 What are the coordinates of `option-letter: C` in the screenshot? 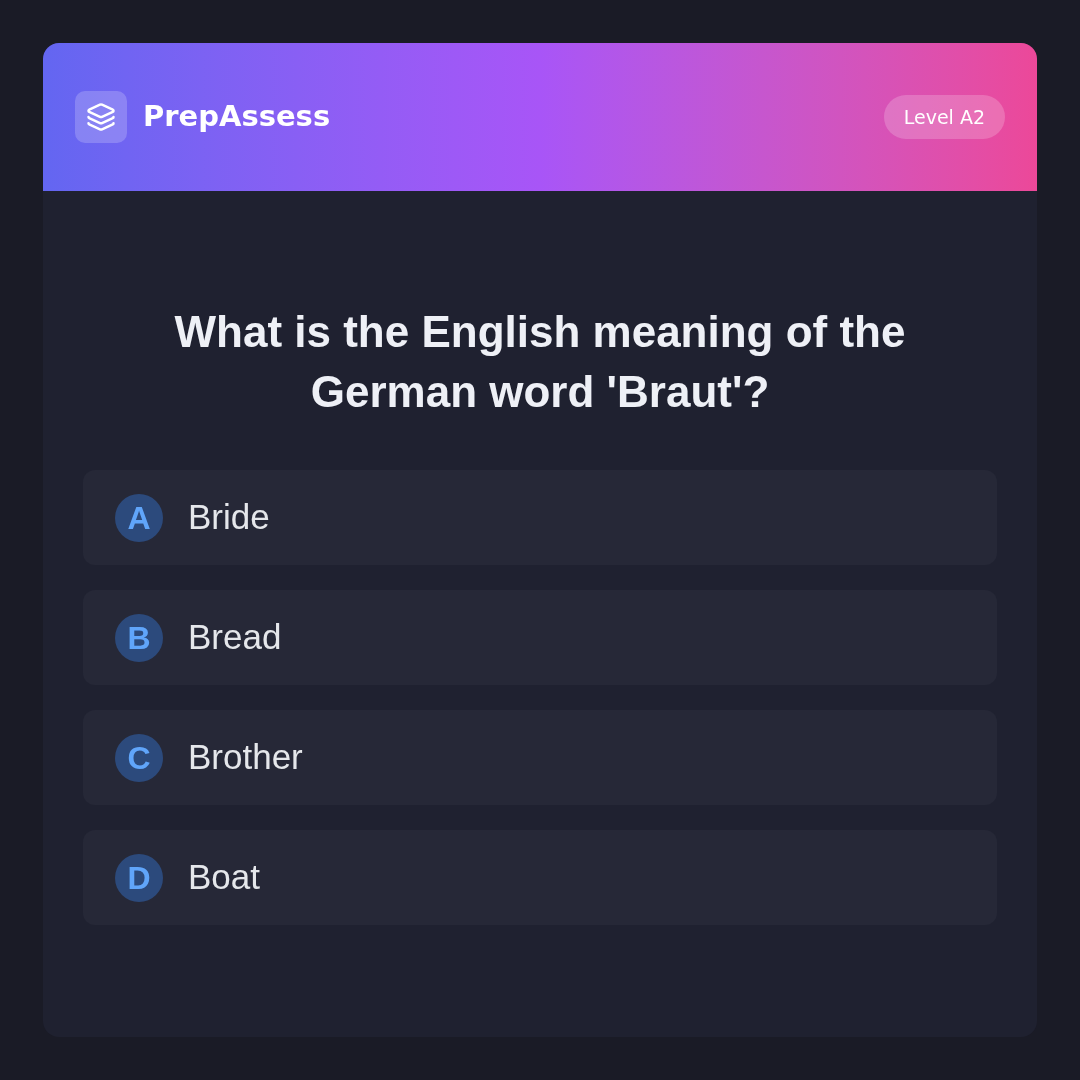 It's located at (139, 757).